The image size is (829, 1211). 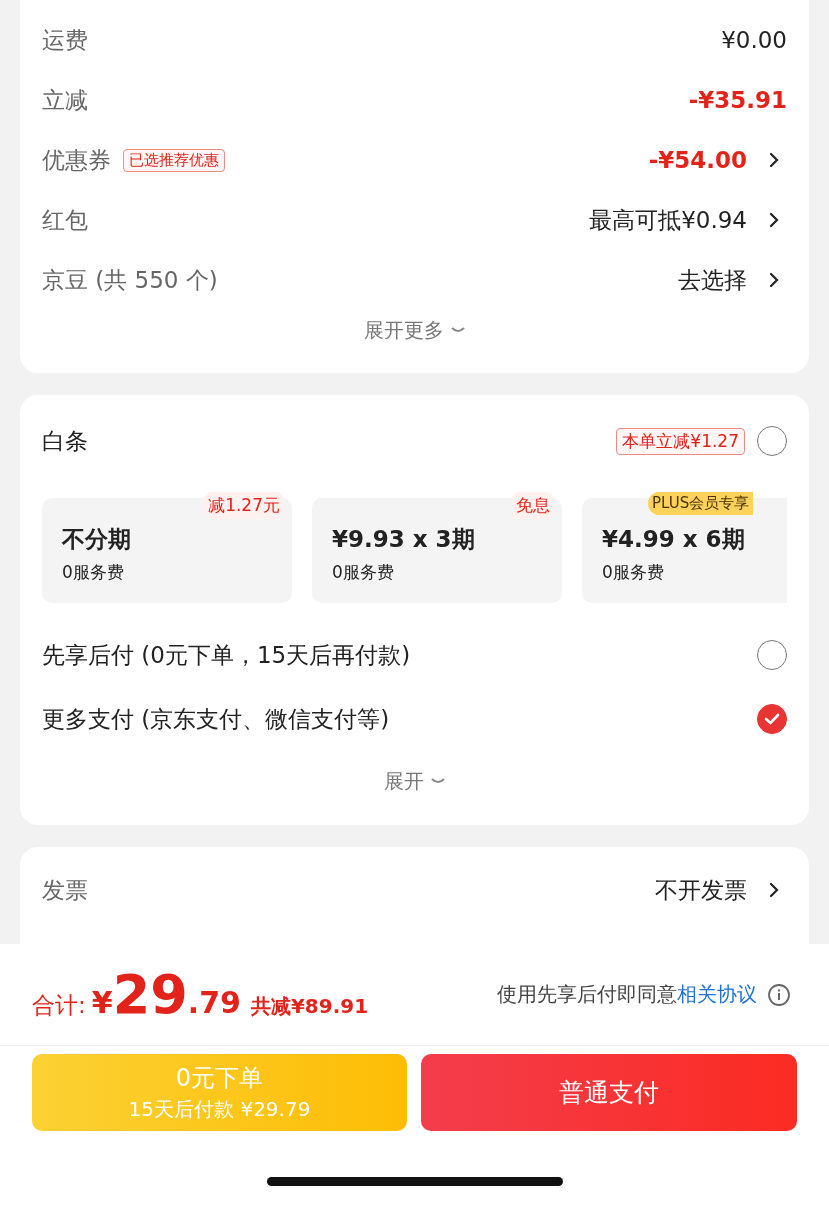 What do you see at coordinates (174, 160) in the screenshot?
I see `promo-tag: 已选推荐优惠` at bounding box center [174, 160].